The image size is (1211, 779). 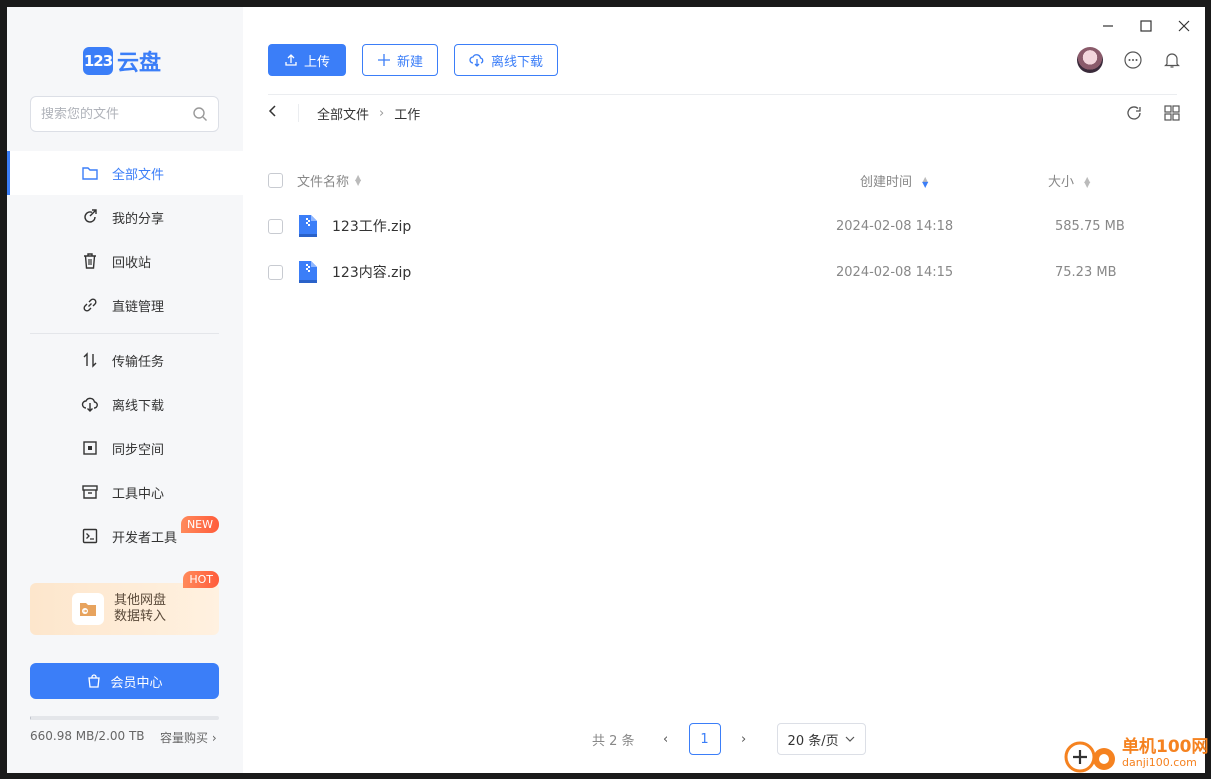 What do you see at coordinates (506, 60) in the screenshot?
I see `offline-download-button: 离线下载` at bounding box center [506, 60].